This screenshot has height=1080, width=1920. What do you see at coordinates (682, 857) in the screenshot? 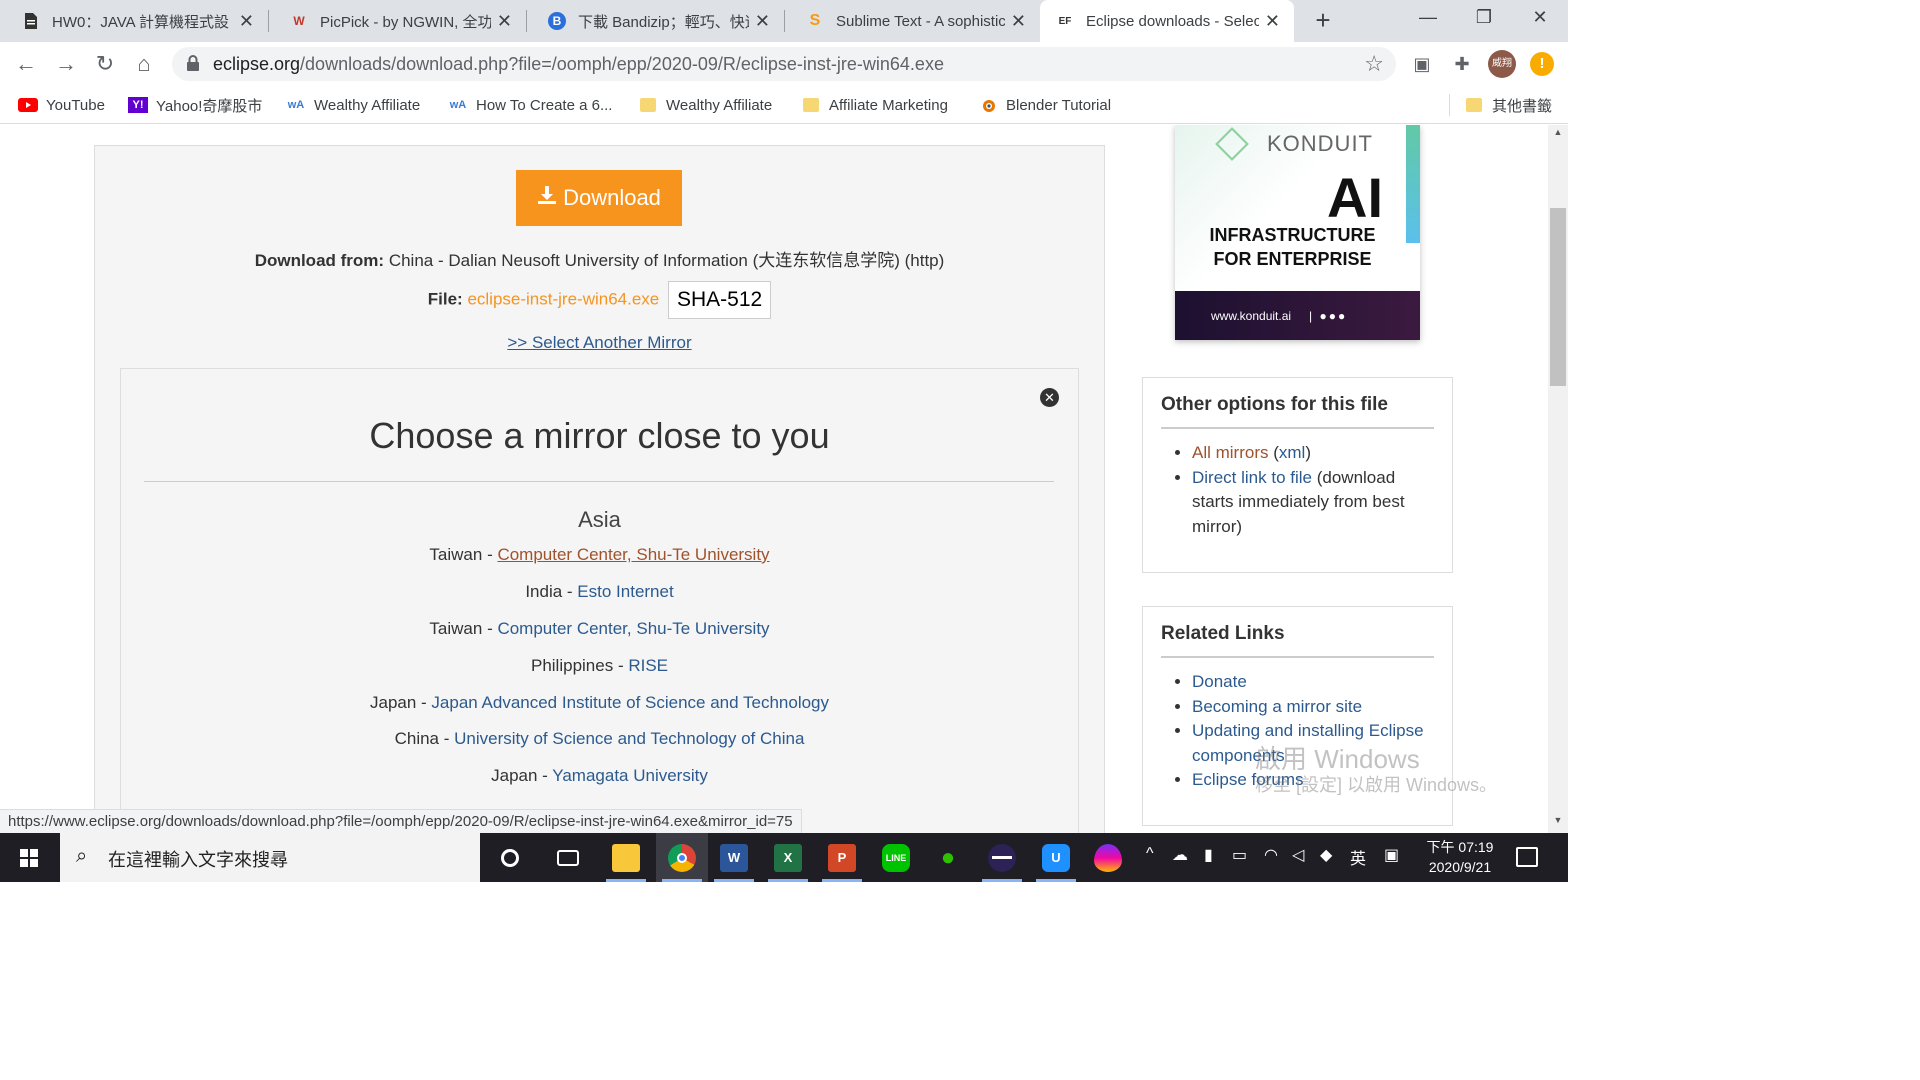
I see `chrome-icon` at bounding box center [682, 857].